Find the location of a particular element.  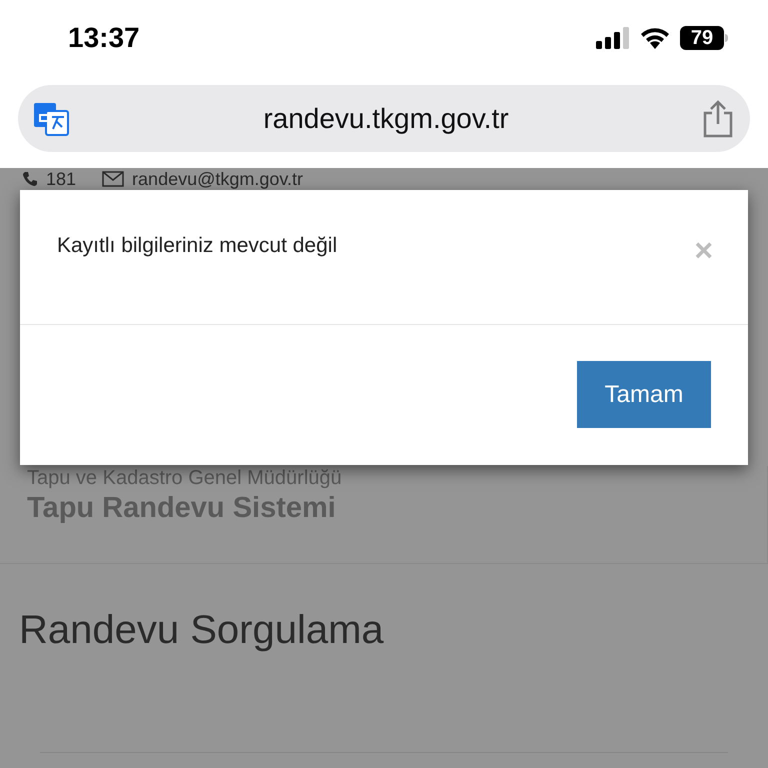

signal-icon is located at coordinates (613, 38).